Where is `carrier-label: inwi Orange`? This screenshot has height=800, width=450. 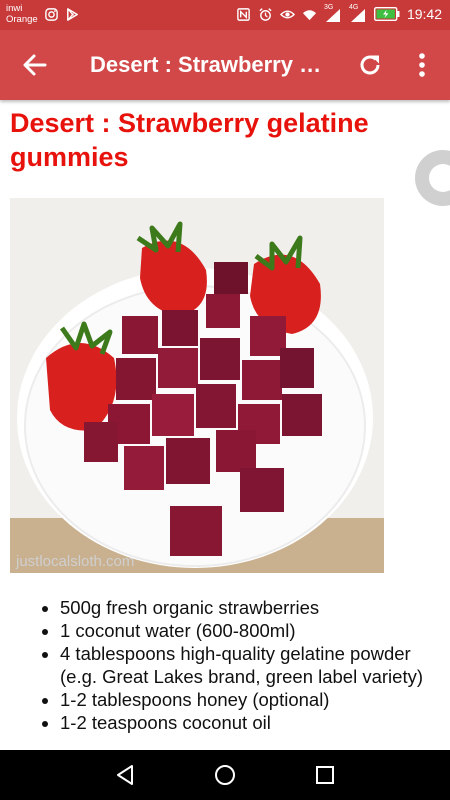 carrier-label: inwi Orange is located at coordinates (22, 14).